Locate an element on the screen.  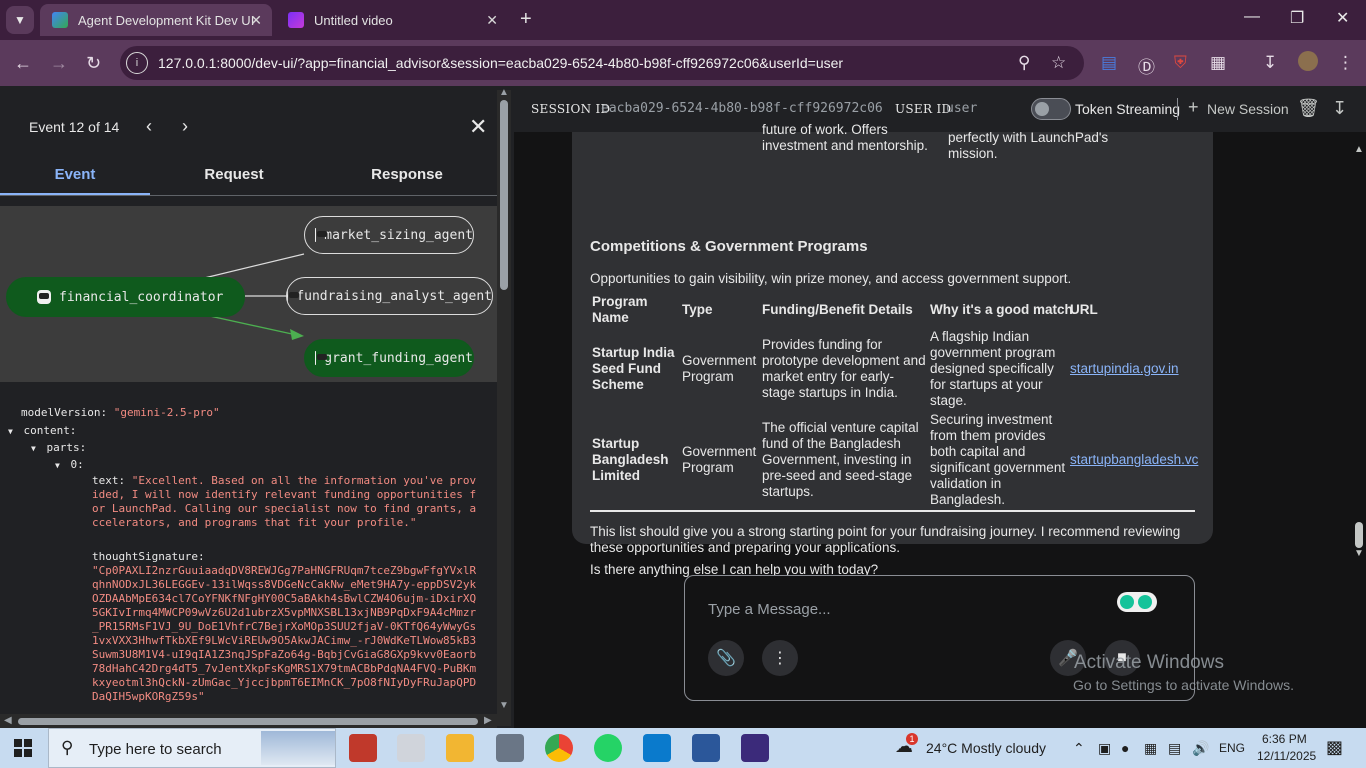
json-parts: ▼ parts: is located at coordinates (58, 447).